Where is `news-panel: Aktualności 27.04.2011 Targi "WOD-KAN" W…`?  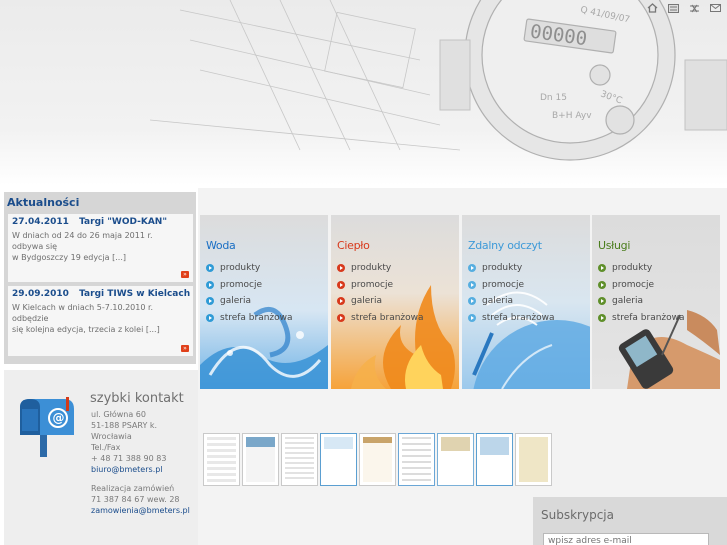 news-panel: Aktualności 27.04.2011 Targi "WOD-KAN" W… is located at coordinates (100, 278).